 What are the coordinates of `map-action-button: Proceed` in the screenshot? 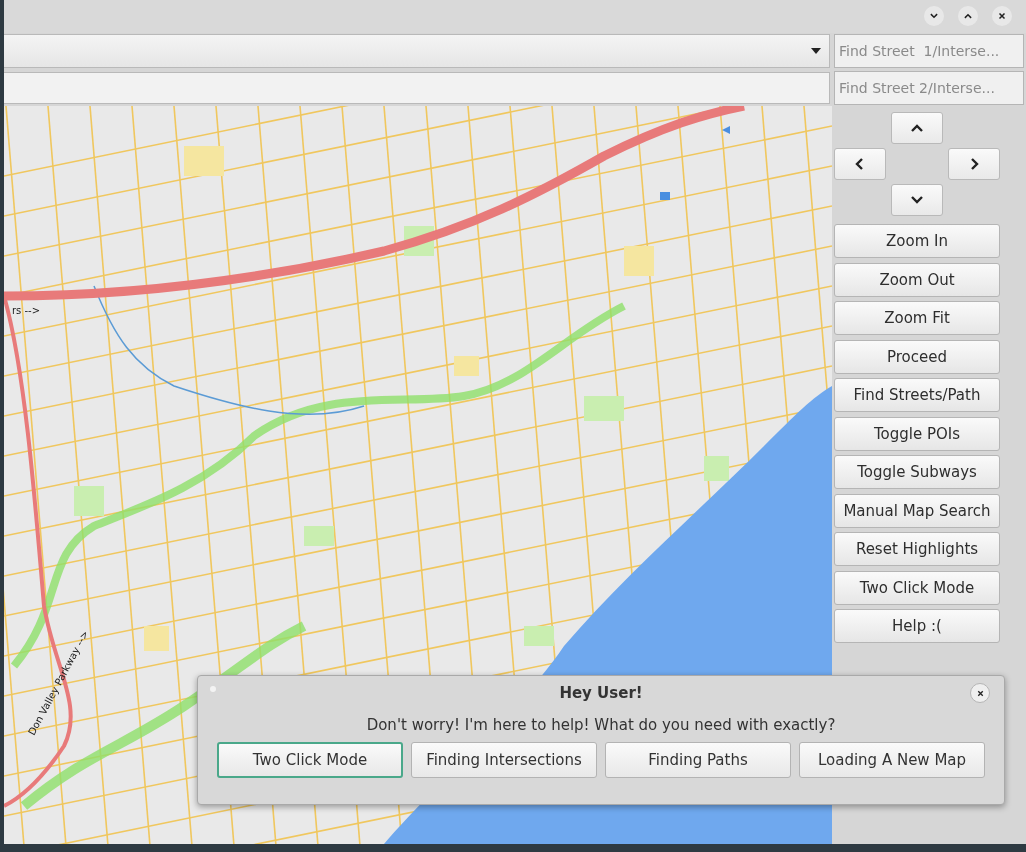 It's located at (917, 356).